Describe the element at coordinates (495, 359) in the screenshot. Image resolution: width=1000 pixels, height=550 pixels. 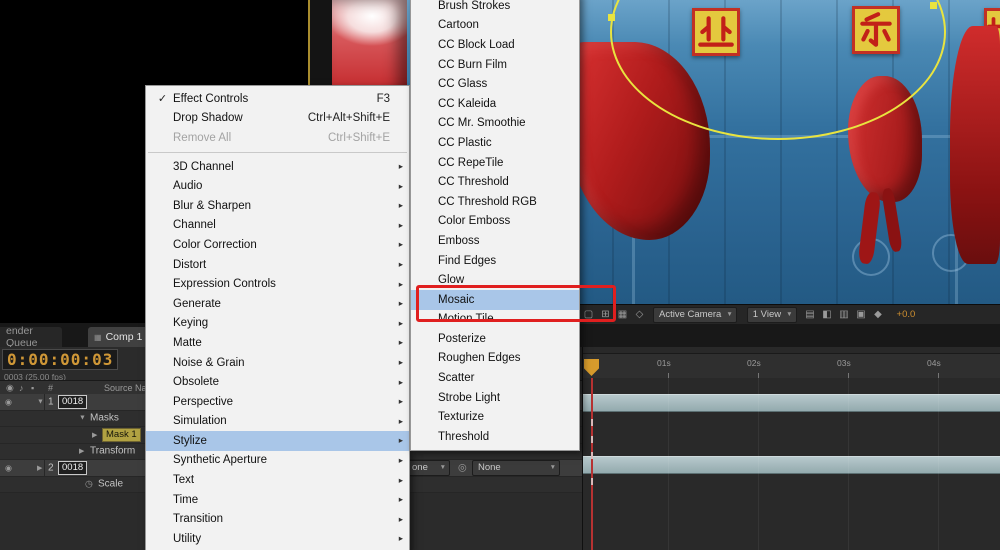
I see `submenu-item-roughen-edges: Roughen Edges` at that location.